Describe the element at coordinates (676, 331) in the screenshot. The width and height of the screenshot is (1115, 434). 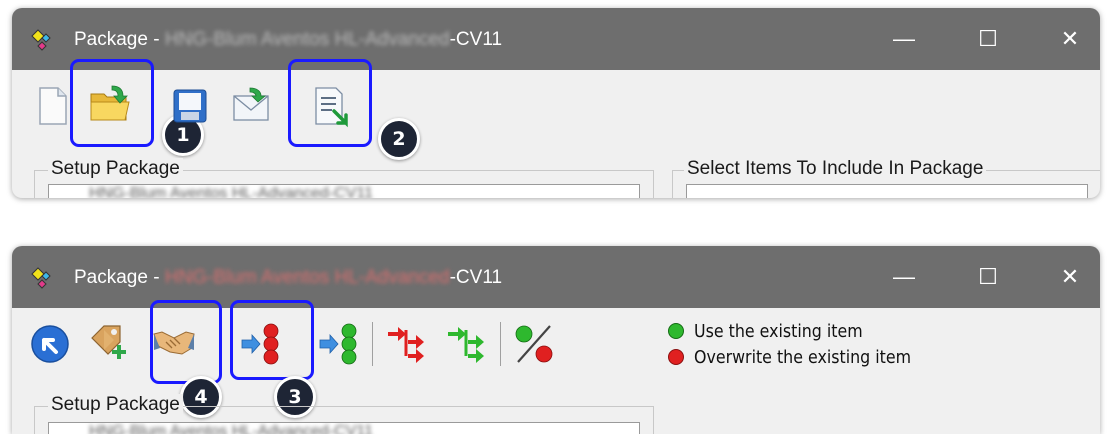
I see `green-dot-icon` at that location.